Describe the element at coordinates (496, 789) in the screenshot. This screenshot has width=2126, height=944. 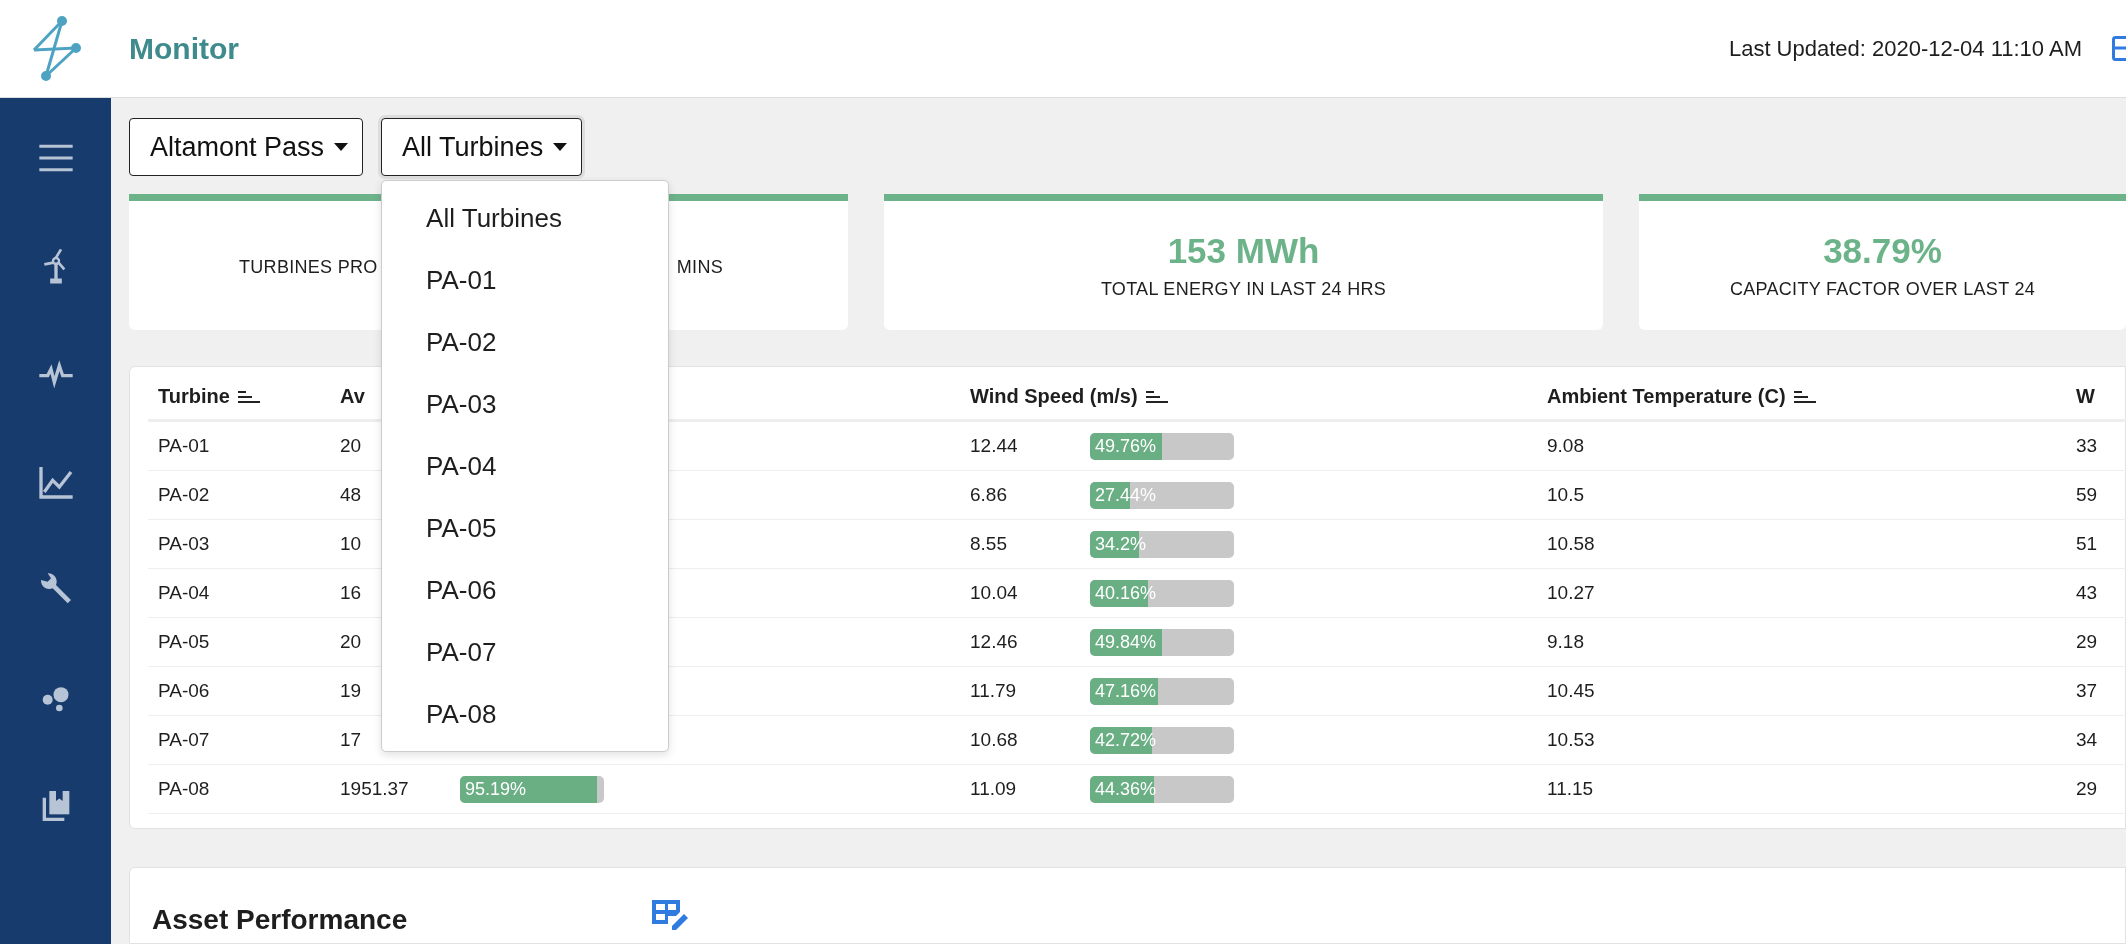
I see `bar-label: 95.19%` at that location.